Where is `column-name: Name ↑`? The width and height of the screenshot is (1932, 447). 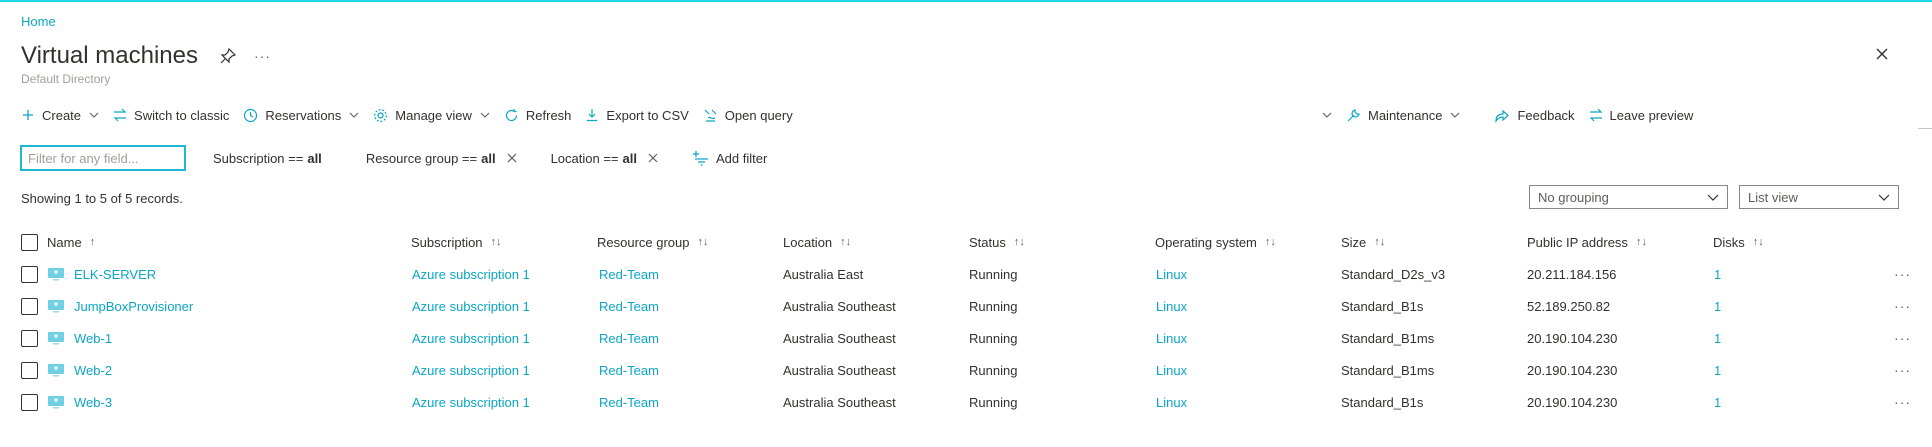
column-name: Name ↑ is located at coordinates (71, 242).